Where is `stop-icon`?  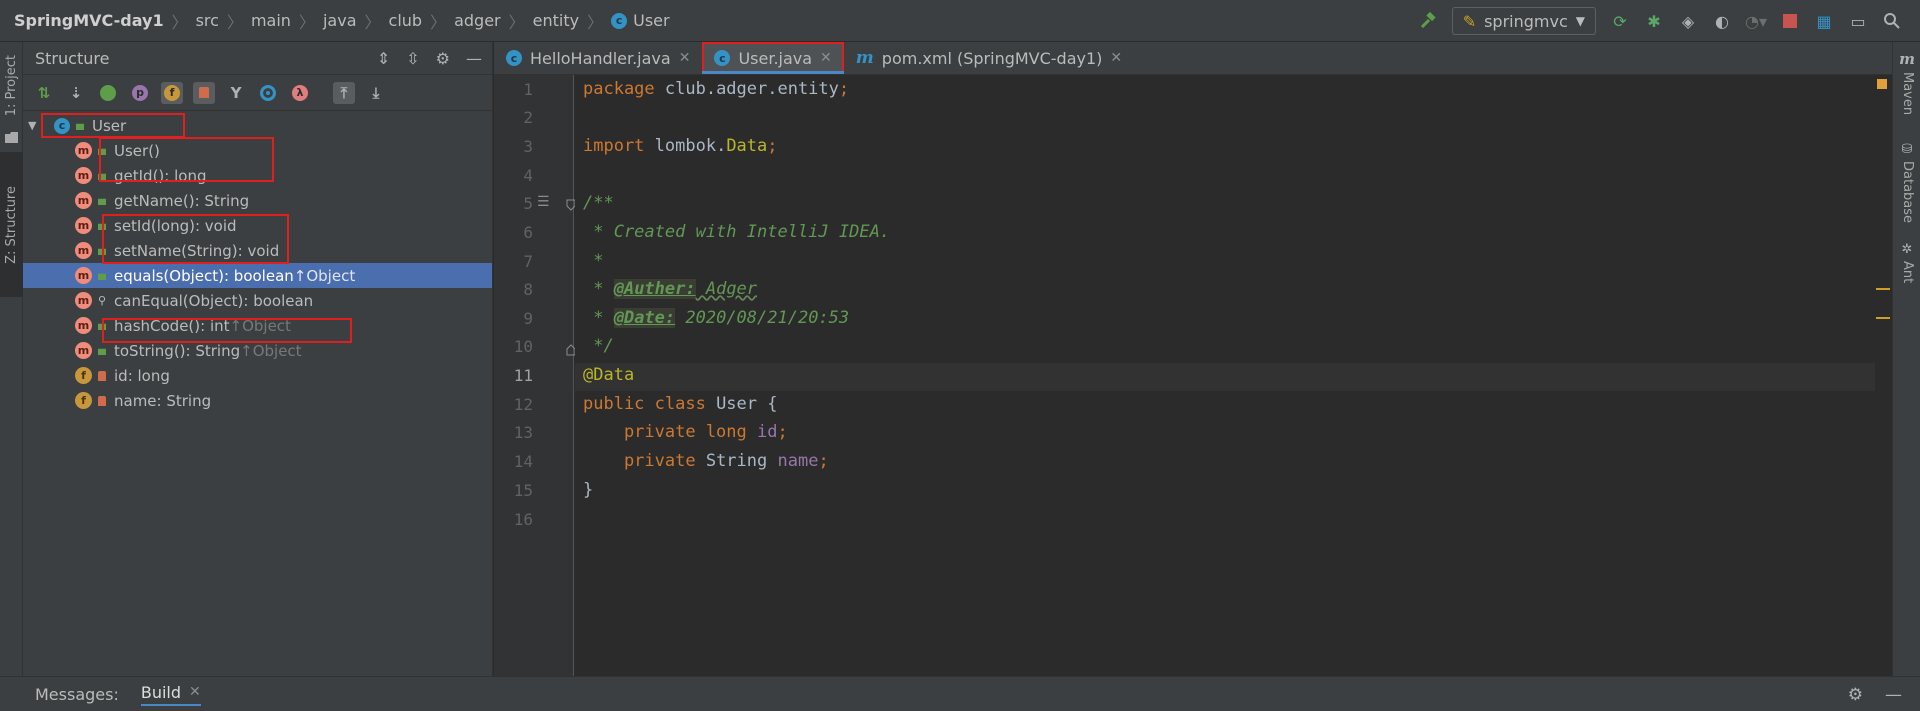 stop-icon is located at coordinates (1790, 21).